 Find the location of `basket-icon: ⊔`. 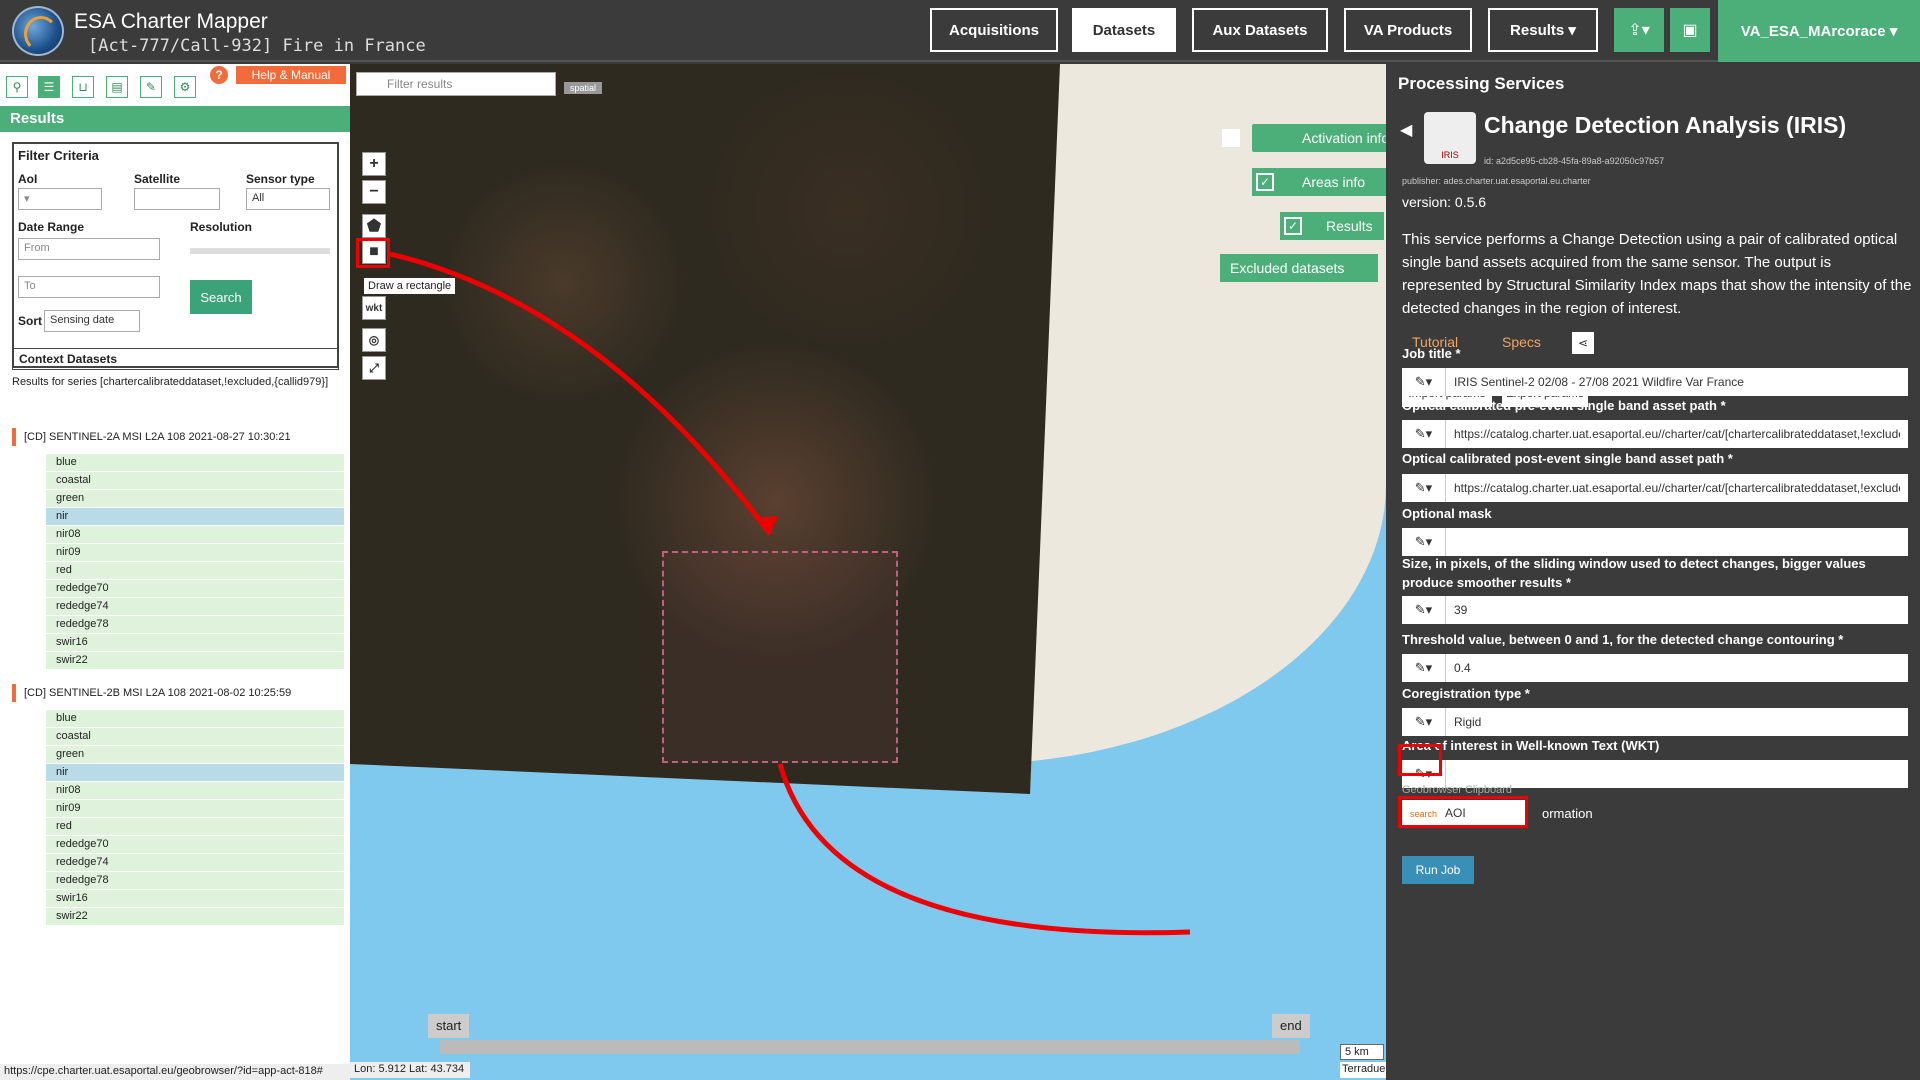

basket-icon: ⊔ is located at coordinates (83, 87).